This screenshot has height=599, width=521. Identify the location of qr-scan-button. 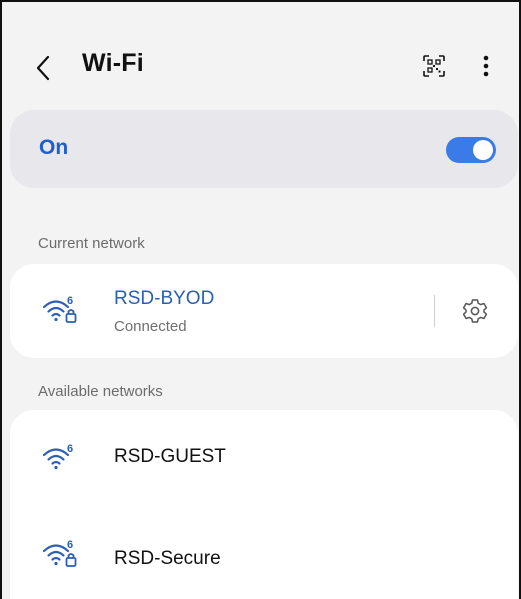
(434, 66).